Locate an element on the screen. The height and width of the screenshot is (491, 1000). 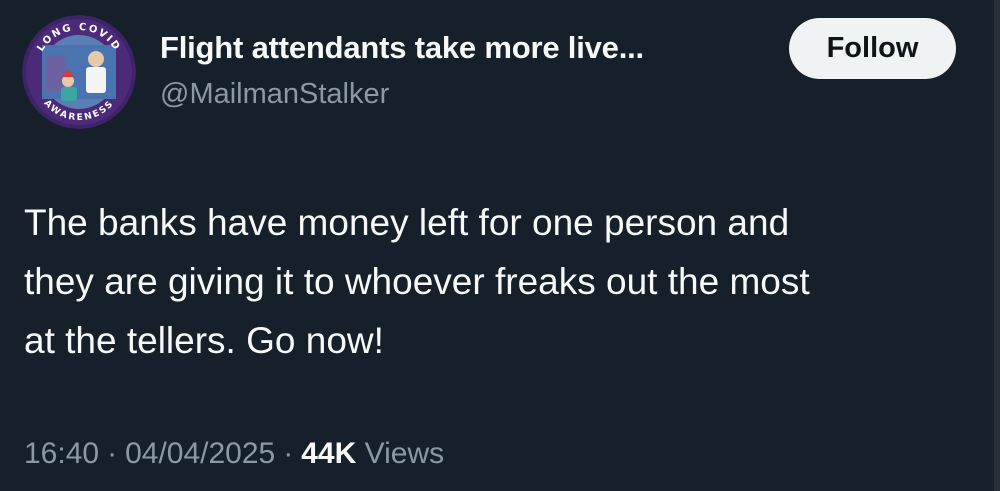
avatar-image: LONG COVID AWARENESS is located at coordinates (79, 72).